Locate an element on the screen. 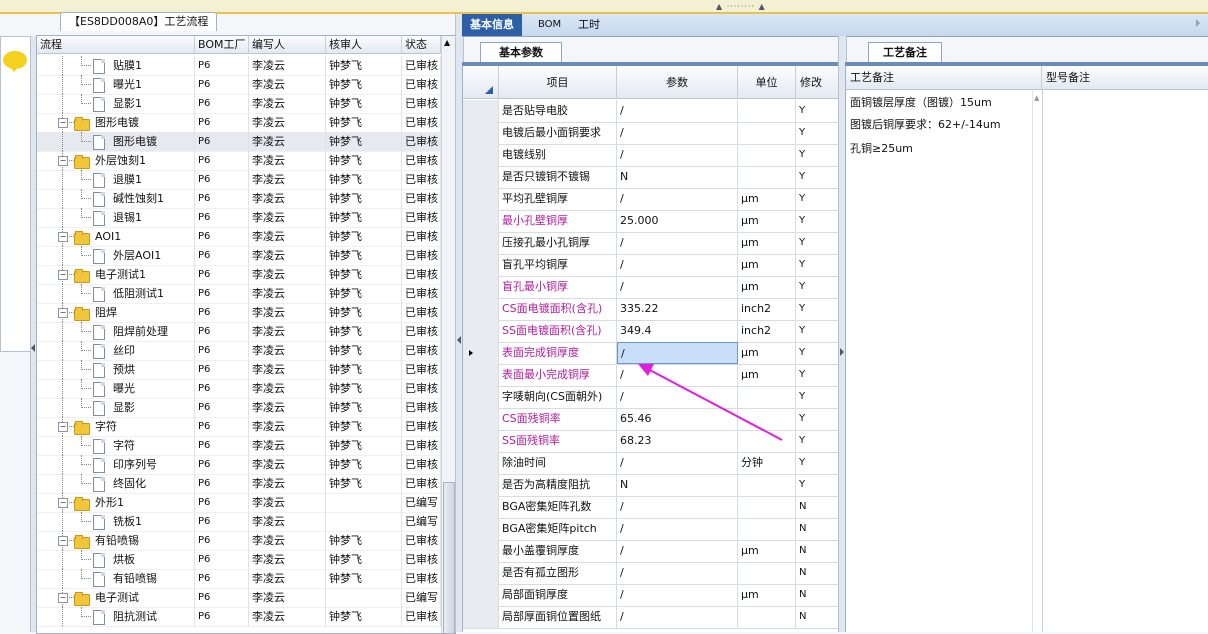  param-row: 局部面铜厚度 / μm N is located at coordinates (651, 595).